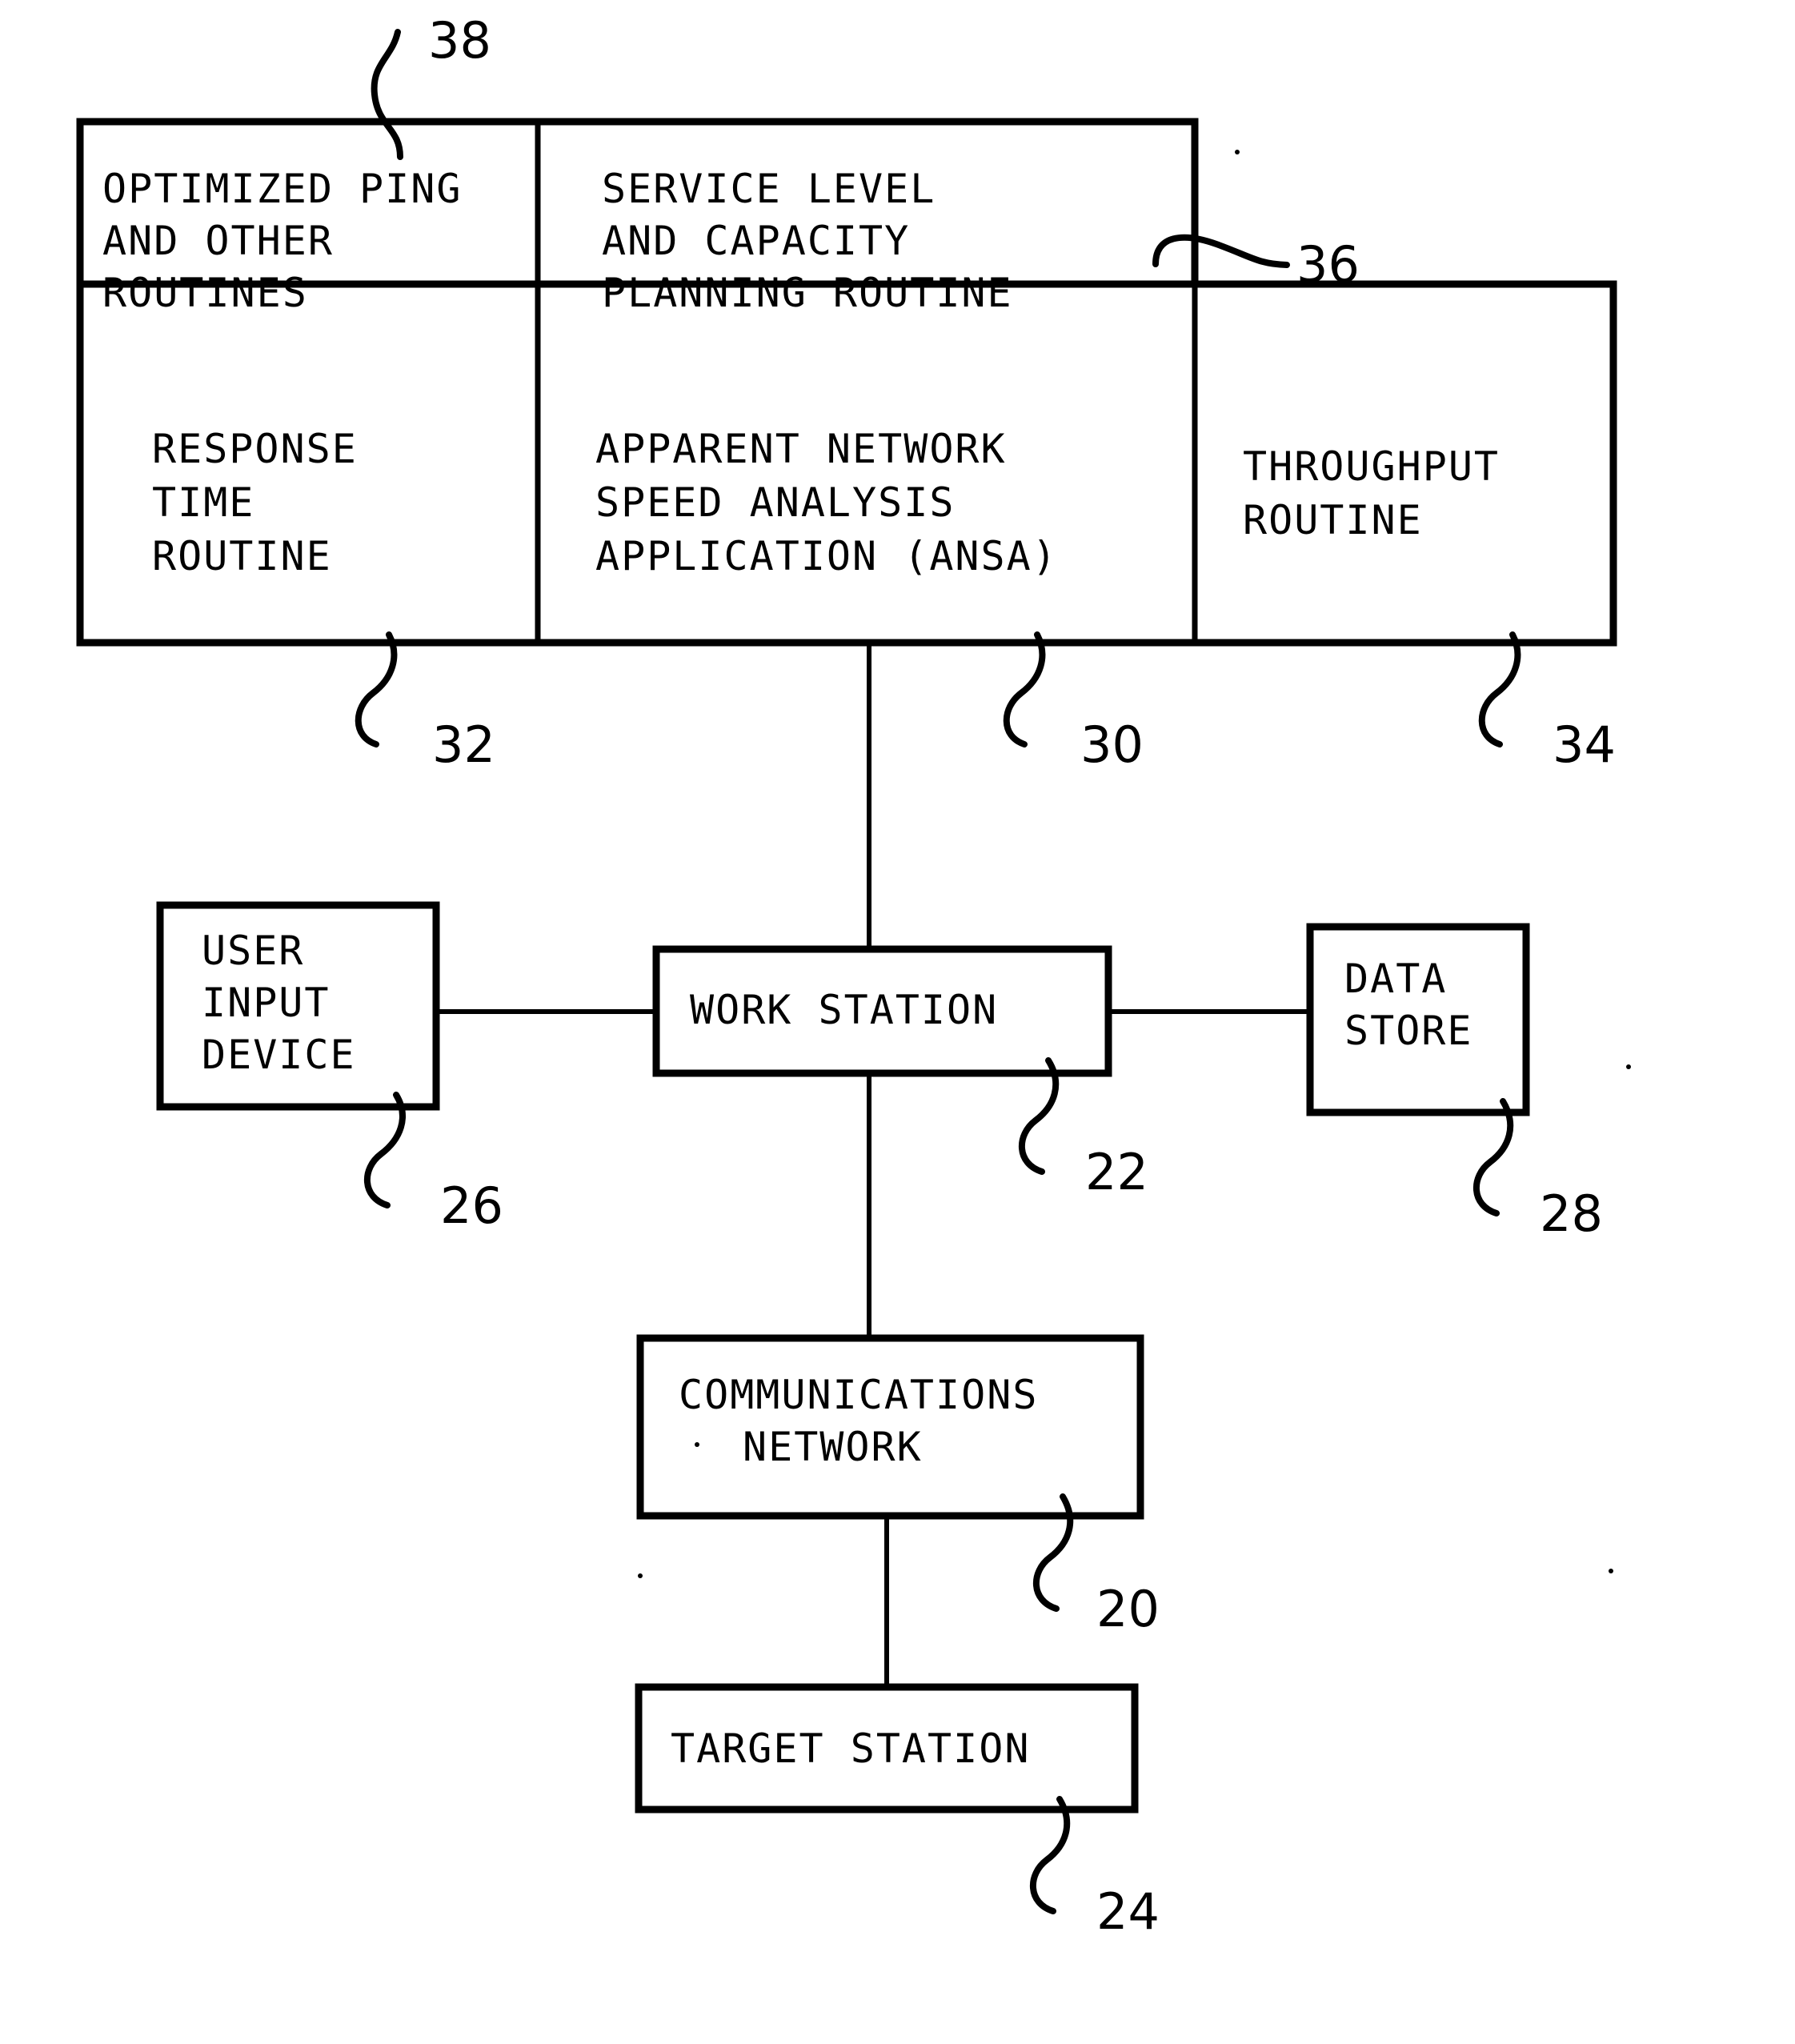  Describe the element at coordinates (1328, 264) in the screenshot. I see `reference-numeral-36: 36` at that location.